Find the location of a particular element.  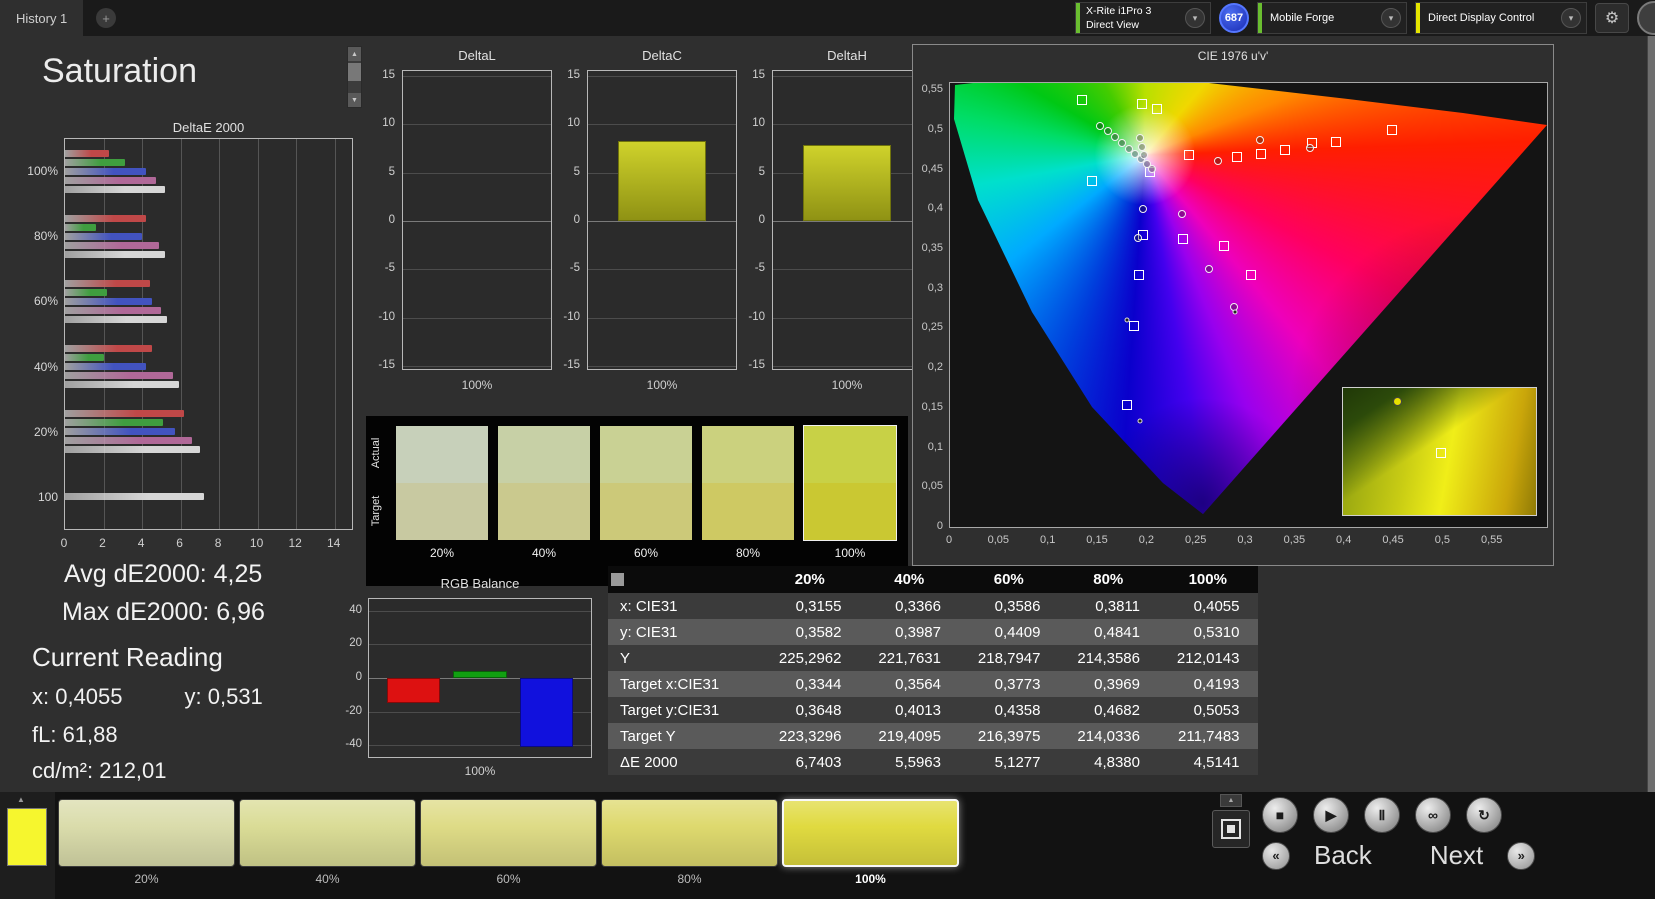

target-row-label: Target is located at coordinates (376, 511).